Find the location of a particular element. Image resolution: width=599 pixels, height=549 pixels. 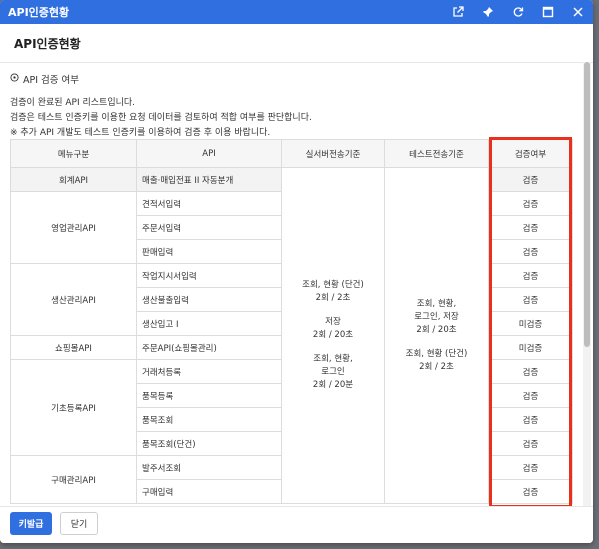

real-server-line: 2회 / 20초 is located at coordinates (333, 335).